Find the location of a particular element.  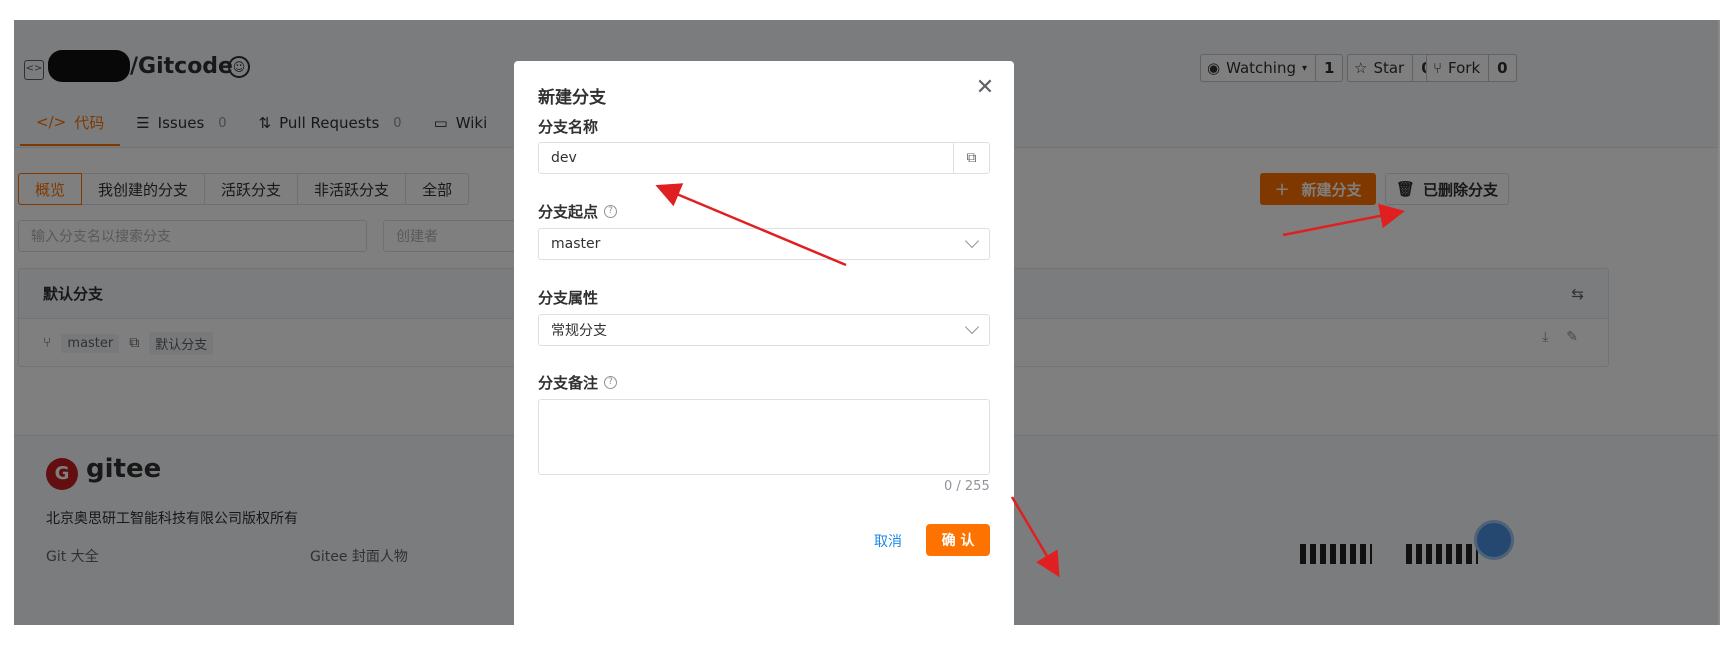

branch-attr-select: 常规分支 is located at coordinates (764, 330).